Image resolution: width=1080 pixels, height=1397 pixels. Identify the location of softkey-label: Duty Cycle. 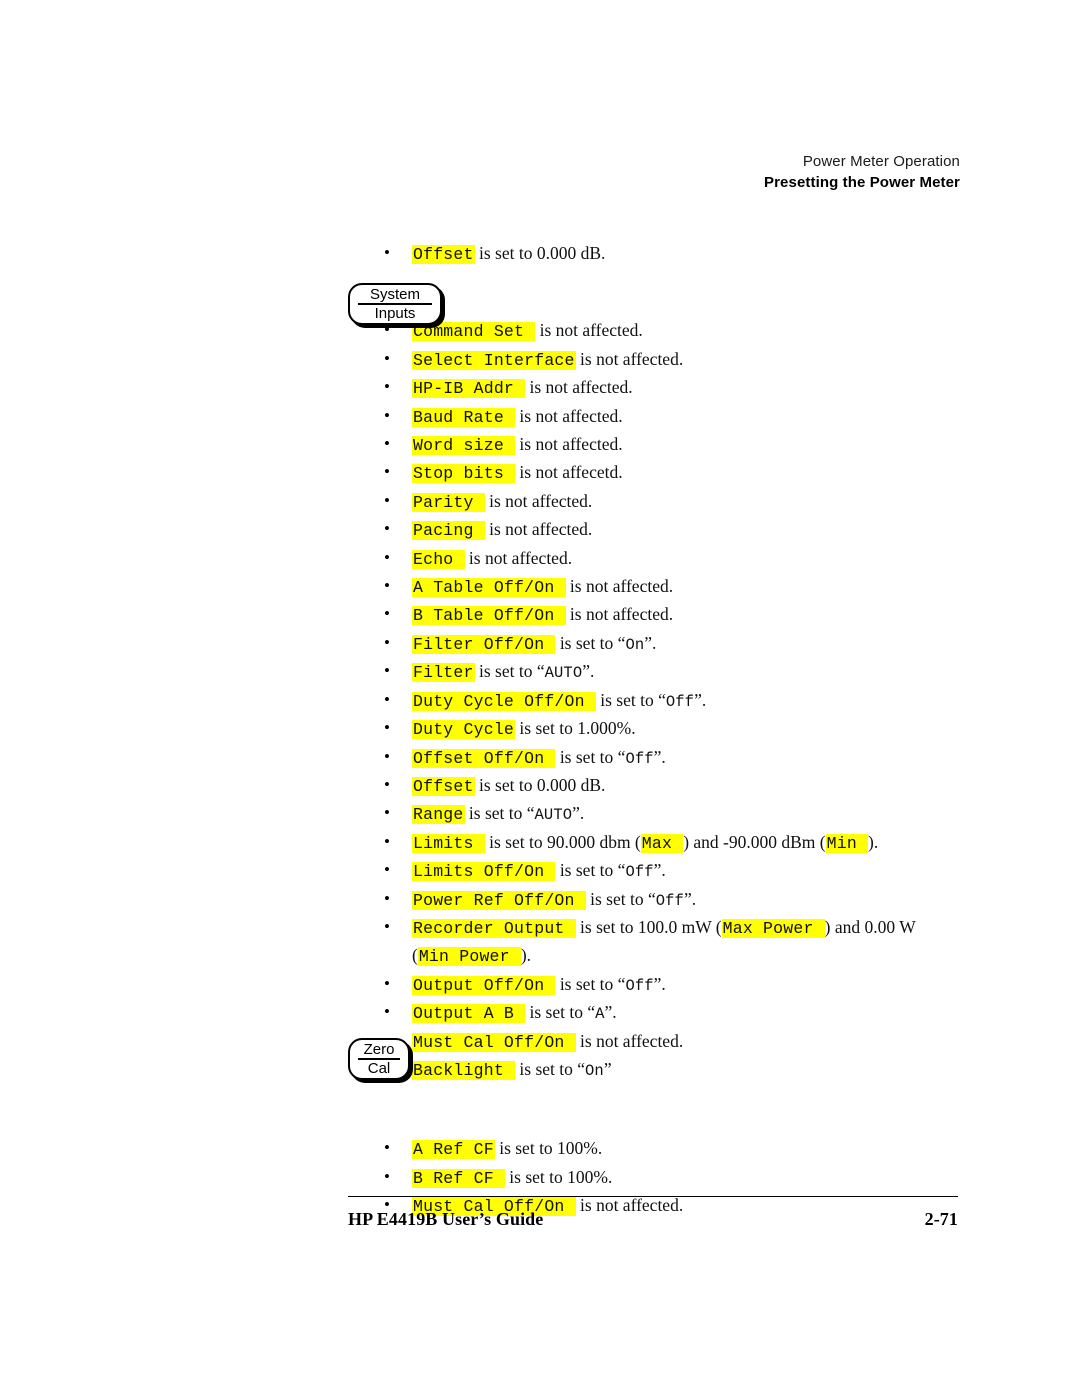
(464, 730).